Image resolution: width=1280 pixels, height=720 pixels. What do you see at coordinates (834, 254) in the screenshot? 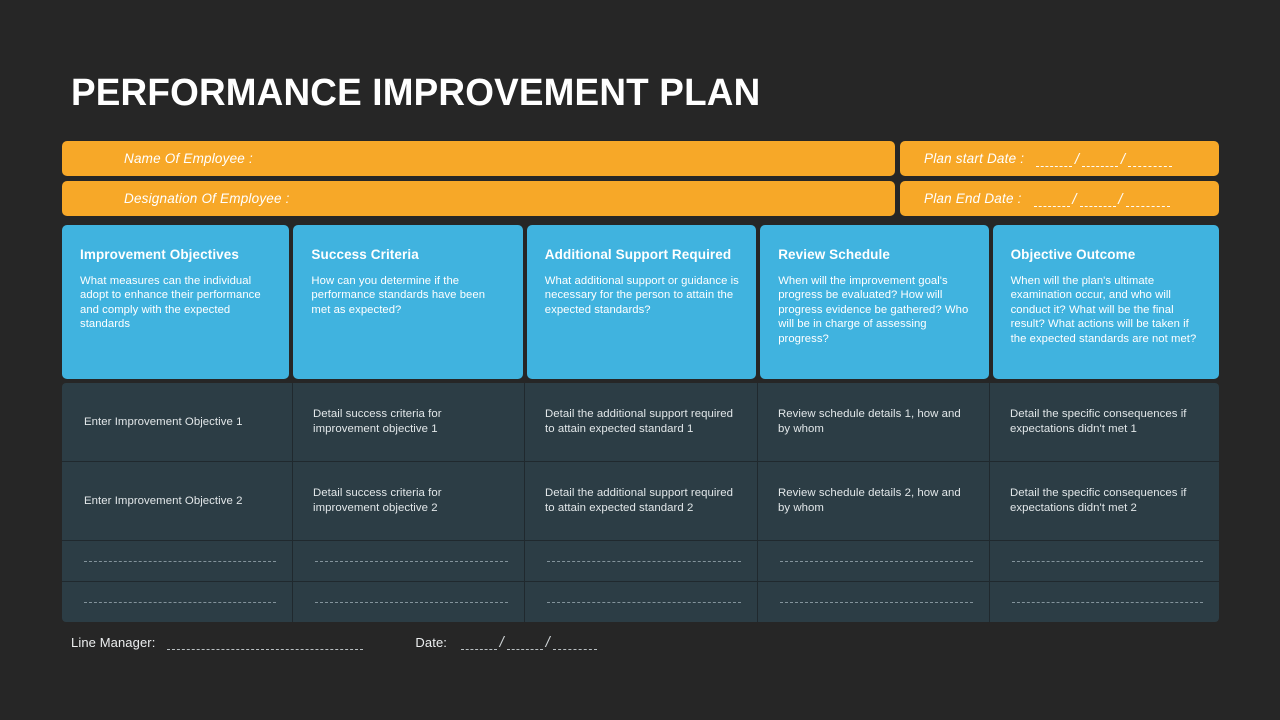
I see `header-title: Review Schedule` at bounding box center [834, 254].